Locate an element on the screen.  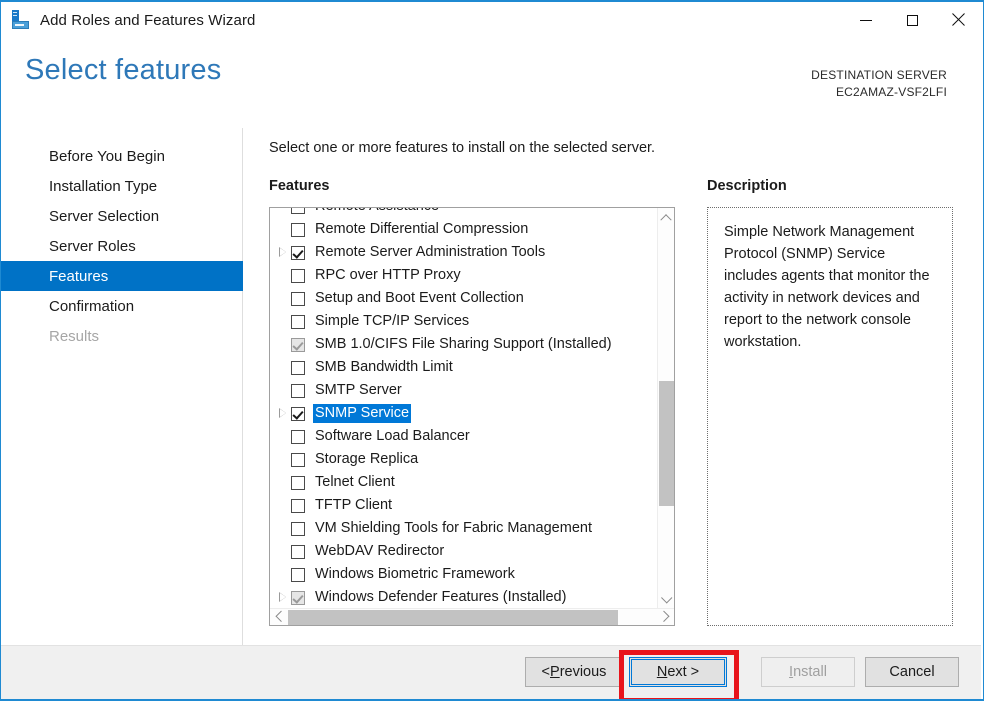
window-controls is located at coordinates (912, 20).